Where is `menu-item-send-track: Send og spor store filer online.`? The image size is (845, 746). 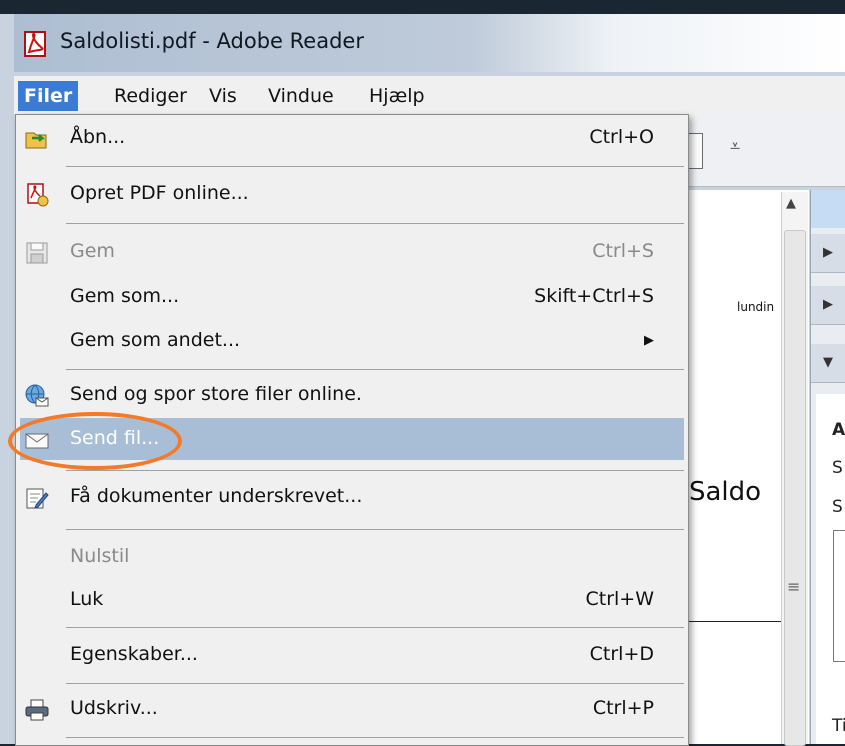
menu-item-send-track: Send og spor store filer online. is located at coordinates (351, 396).